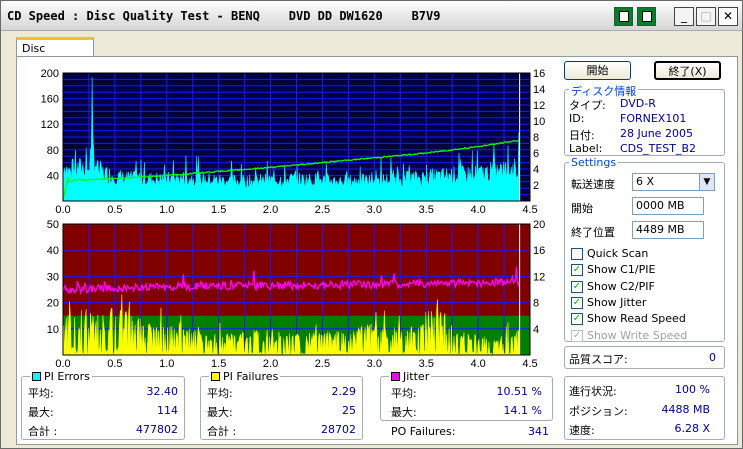  Describe the element at coordinates (50, 100) in the screenshot. I see `y-tick-label: 160` at that location.